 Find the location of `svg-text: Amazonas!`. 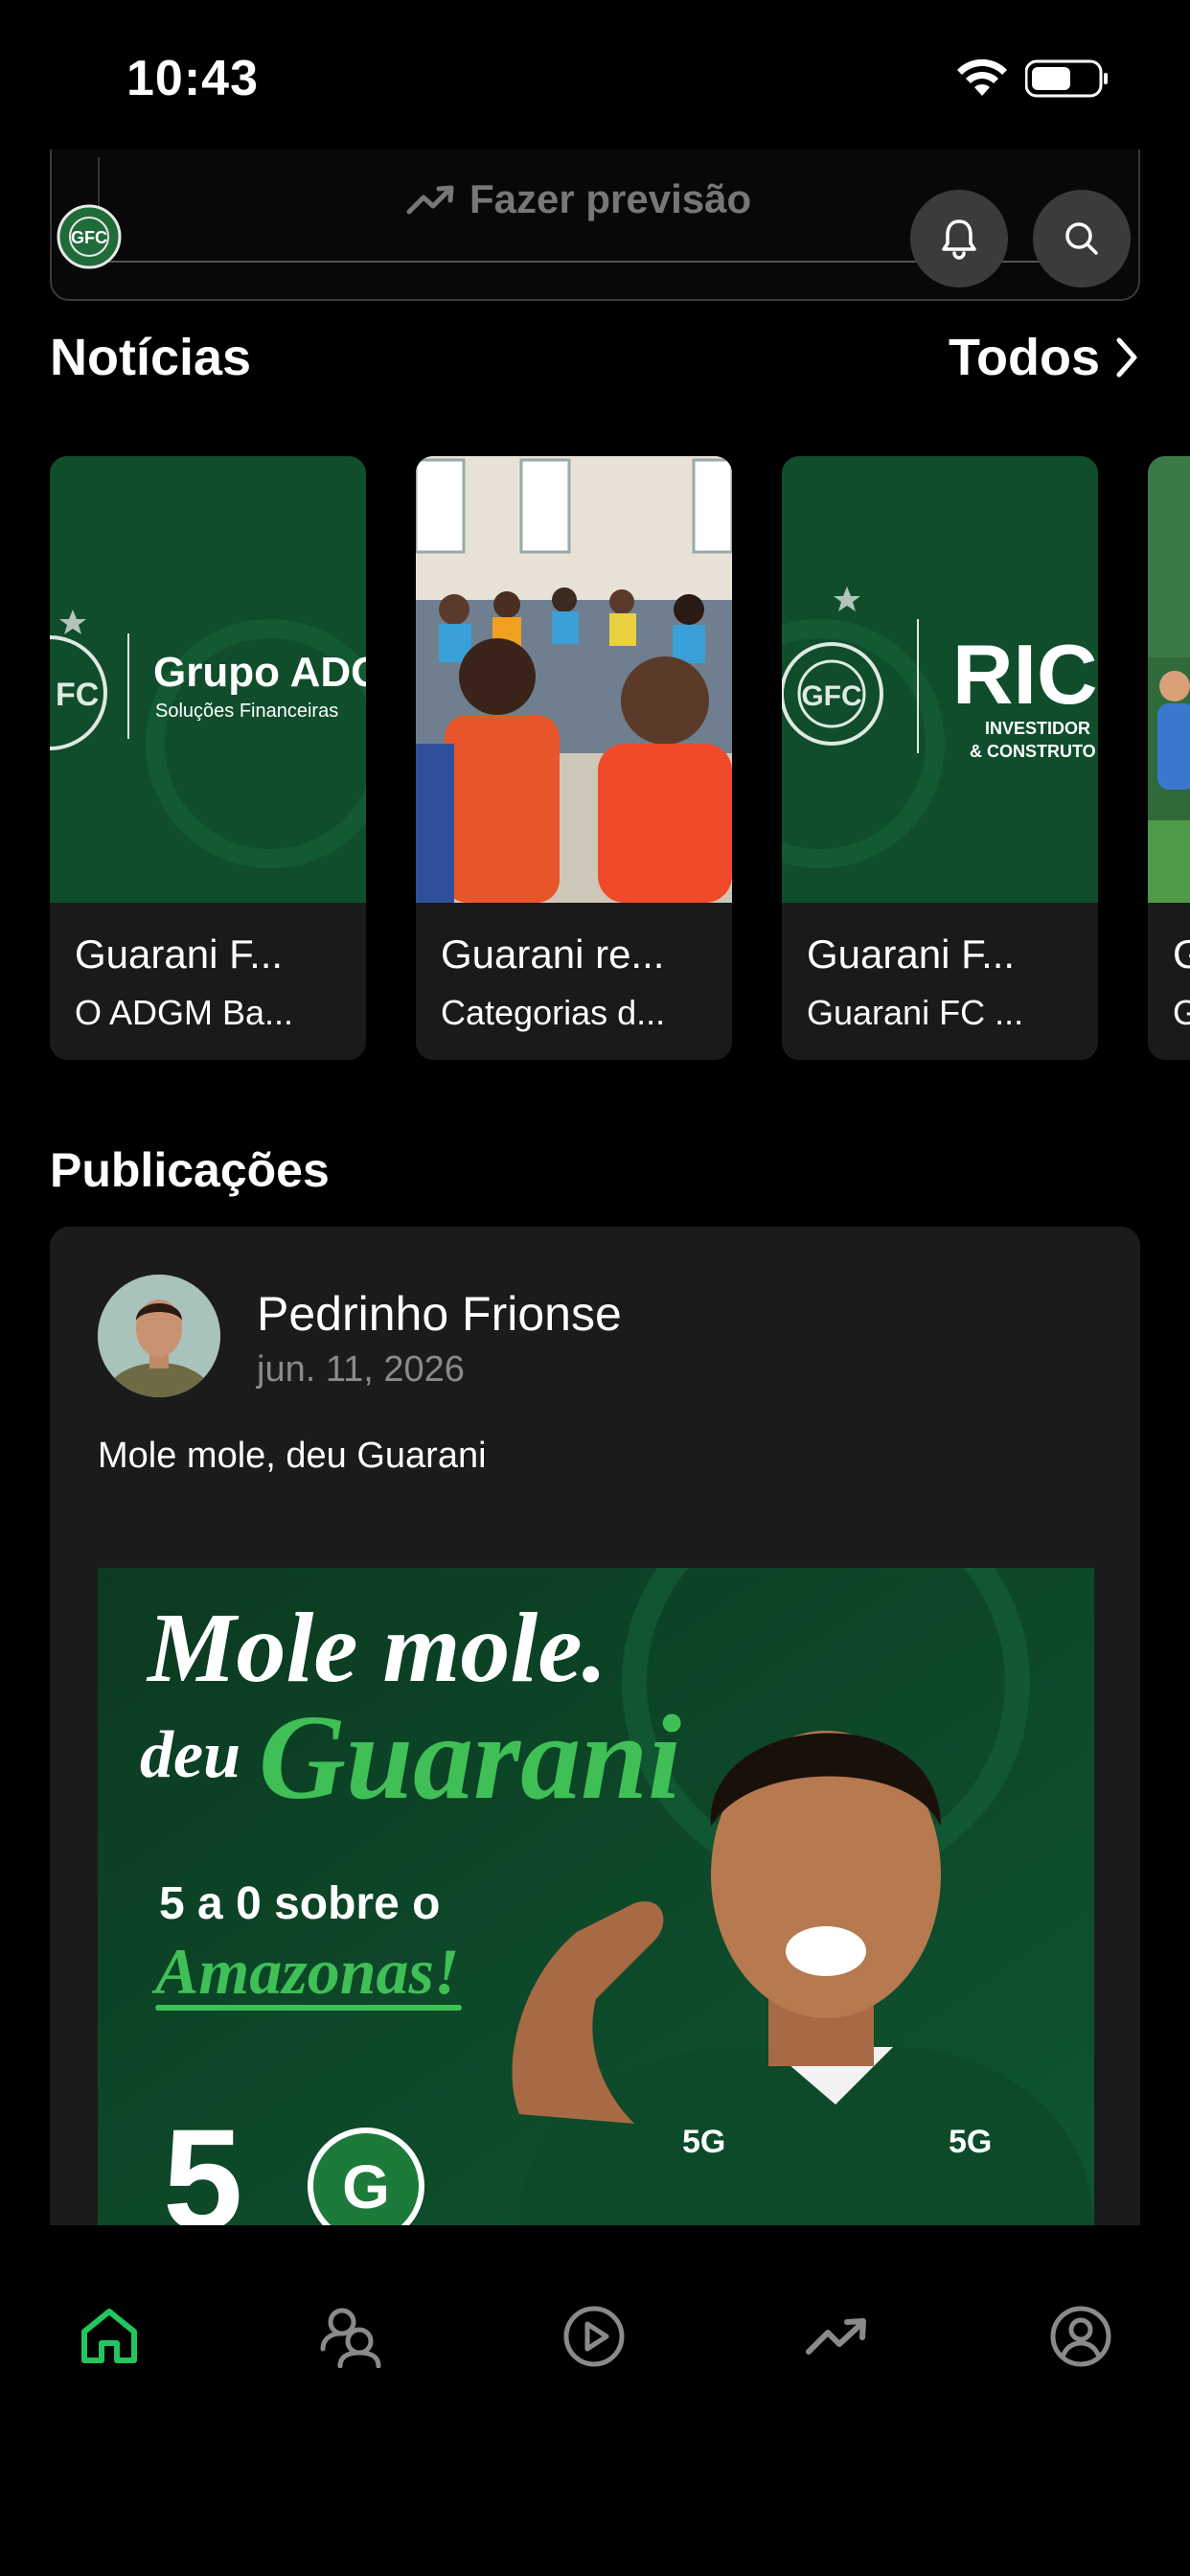

svg-text: Amazonas! is located at coordinates (305, 1972).